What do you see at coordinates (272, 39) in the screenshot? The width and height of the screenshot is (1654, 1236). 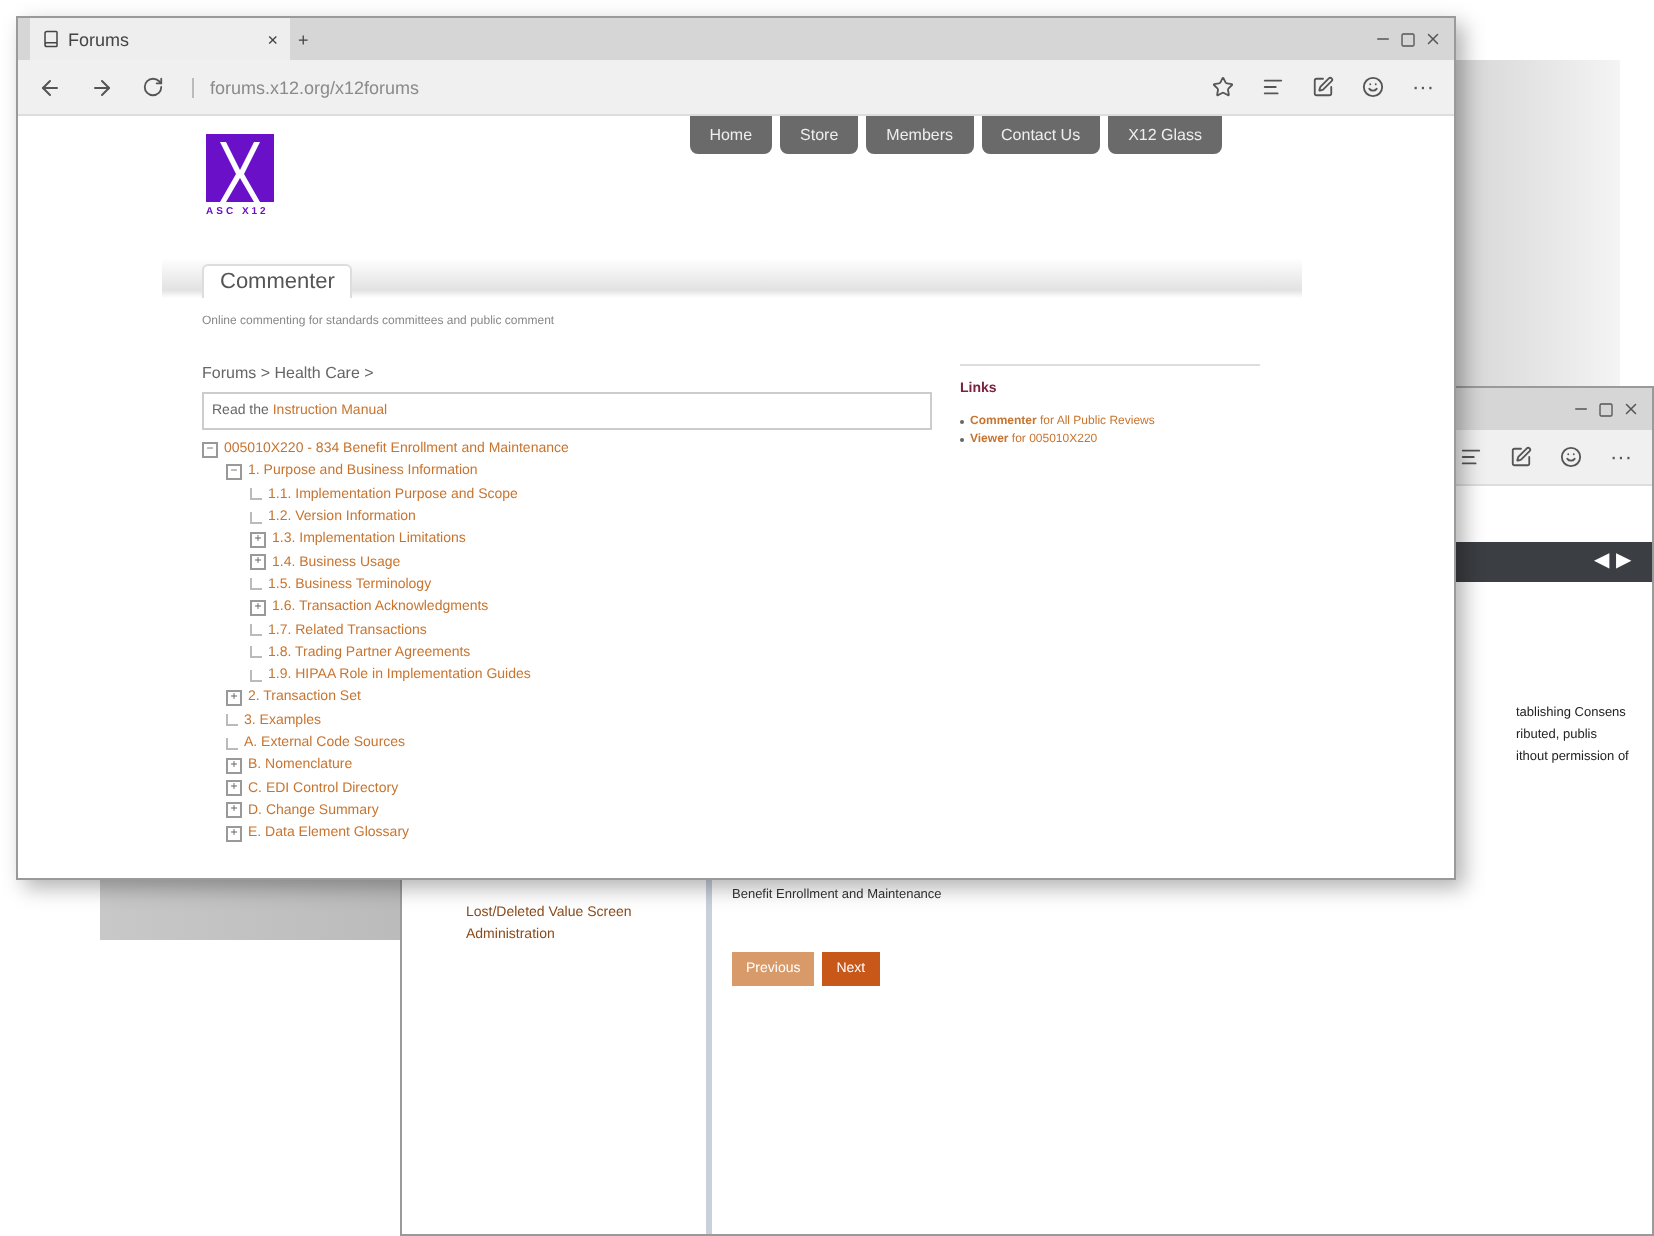 I see `close-tab-button: ×` at bounding box center [272, 39].